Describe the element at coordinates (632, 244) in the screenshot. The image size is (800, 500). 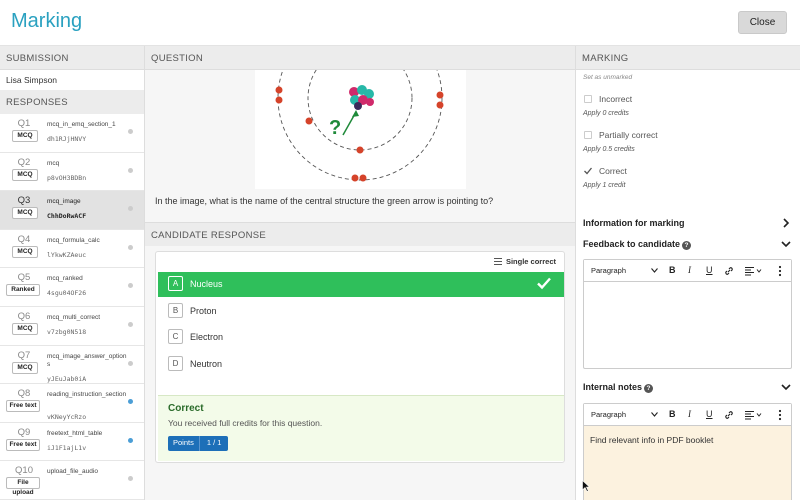
I see `feedback-title: Feedback to candidate` at that location.